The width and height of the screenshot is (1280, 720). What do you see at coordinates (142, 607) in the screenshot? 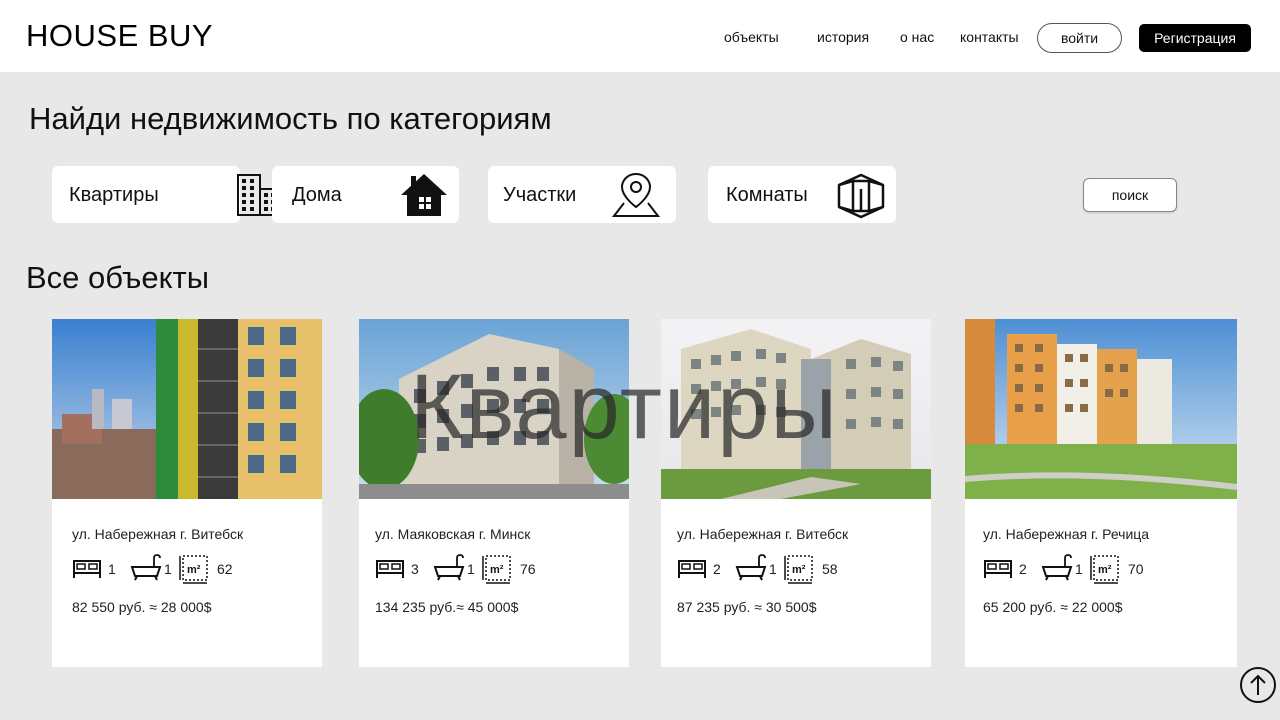
I see `listing-price: 82 550 руб. ≈ 28 000$` at bounding box center [142, 607].